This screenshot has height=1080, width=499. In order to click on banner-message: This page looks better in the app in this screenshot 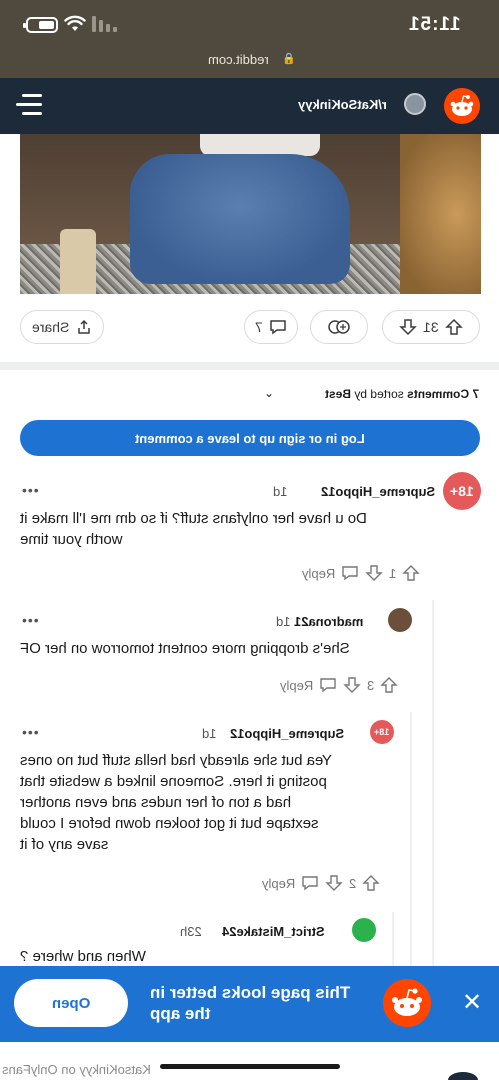, I will do `click(250, 1003)`.